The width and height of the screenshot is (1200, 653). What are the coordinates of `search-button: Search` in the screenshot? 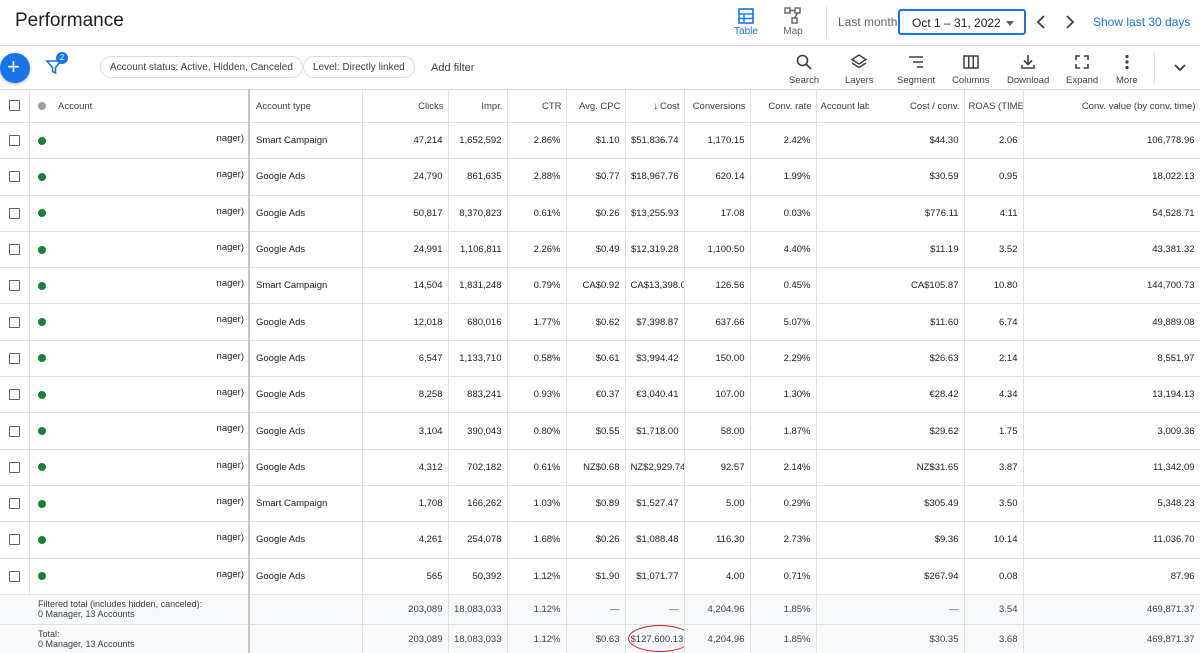 It's located at (804, 69).